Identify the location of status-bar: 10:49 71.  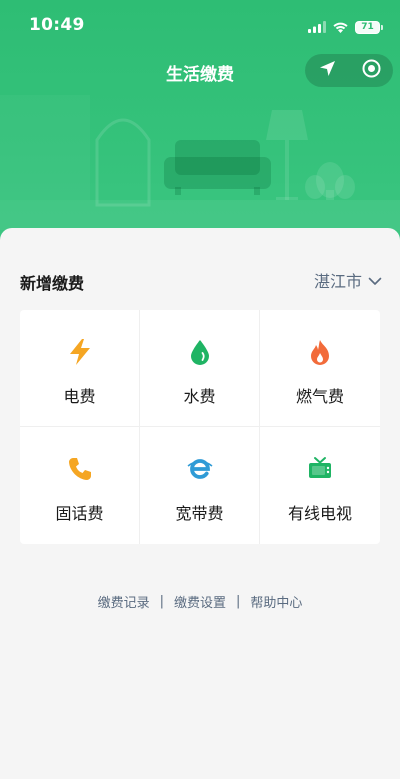
(200, 25).